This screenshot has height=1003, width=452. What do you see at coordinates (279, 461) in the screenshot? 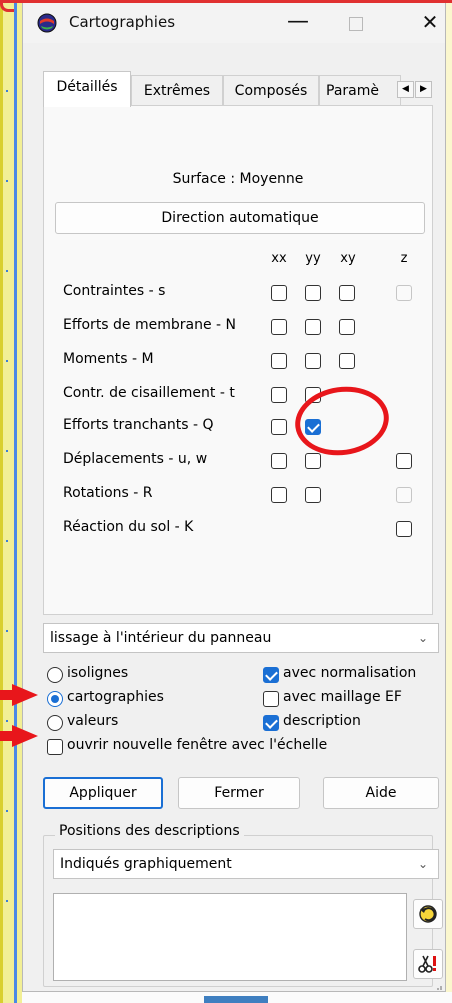
I see `checkbox-deplacements-xx` at bounding box center [279, 461].